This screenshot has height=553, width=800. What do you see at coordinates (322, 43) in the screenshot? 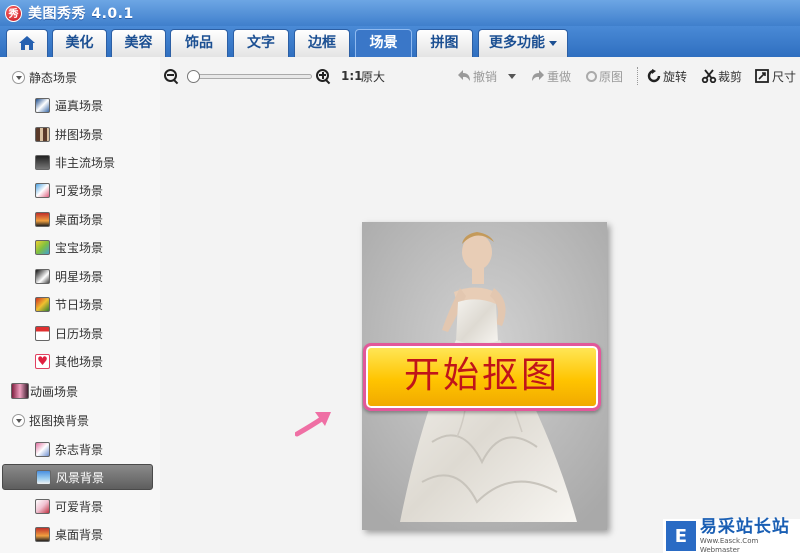
I see `tab-frame: 边框` at bounding box center [322, 43].